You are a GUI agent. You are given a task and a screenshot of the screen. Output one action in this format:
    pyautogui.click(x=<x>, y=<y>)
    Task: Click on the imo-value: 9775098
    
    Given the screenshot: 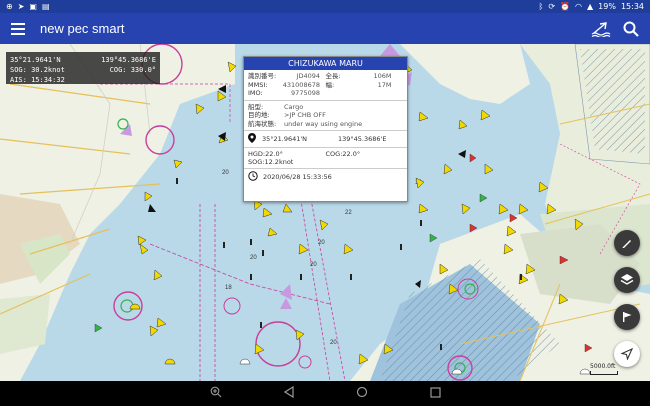 What is the action you would take?
    pyautogui.click(x=305, y=93)
    